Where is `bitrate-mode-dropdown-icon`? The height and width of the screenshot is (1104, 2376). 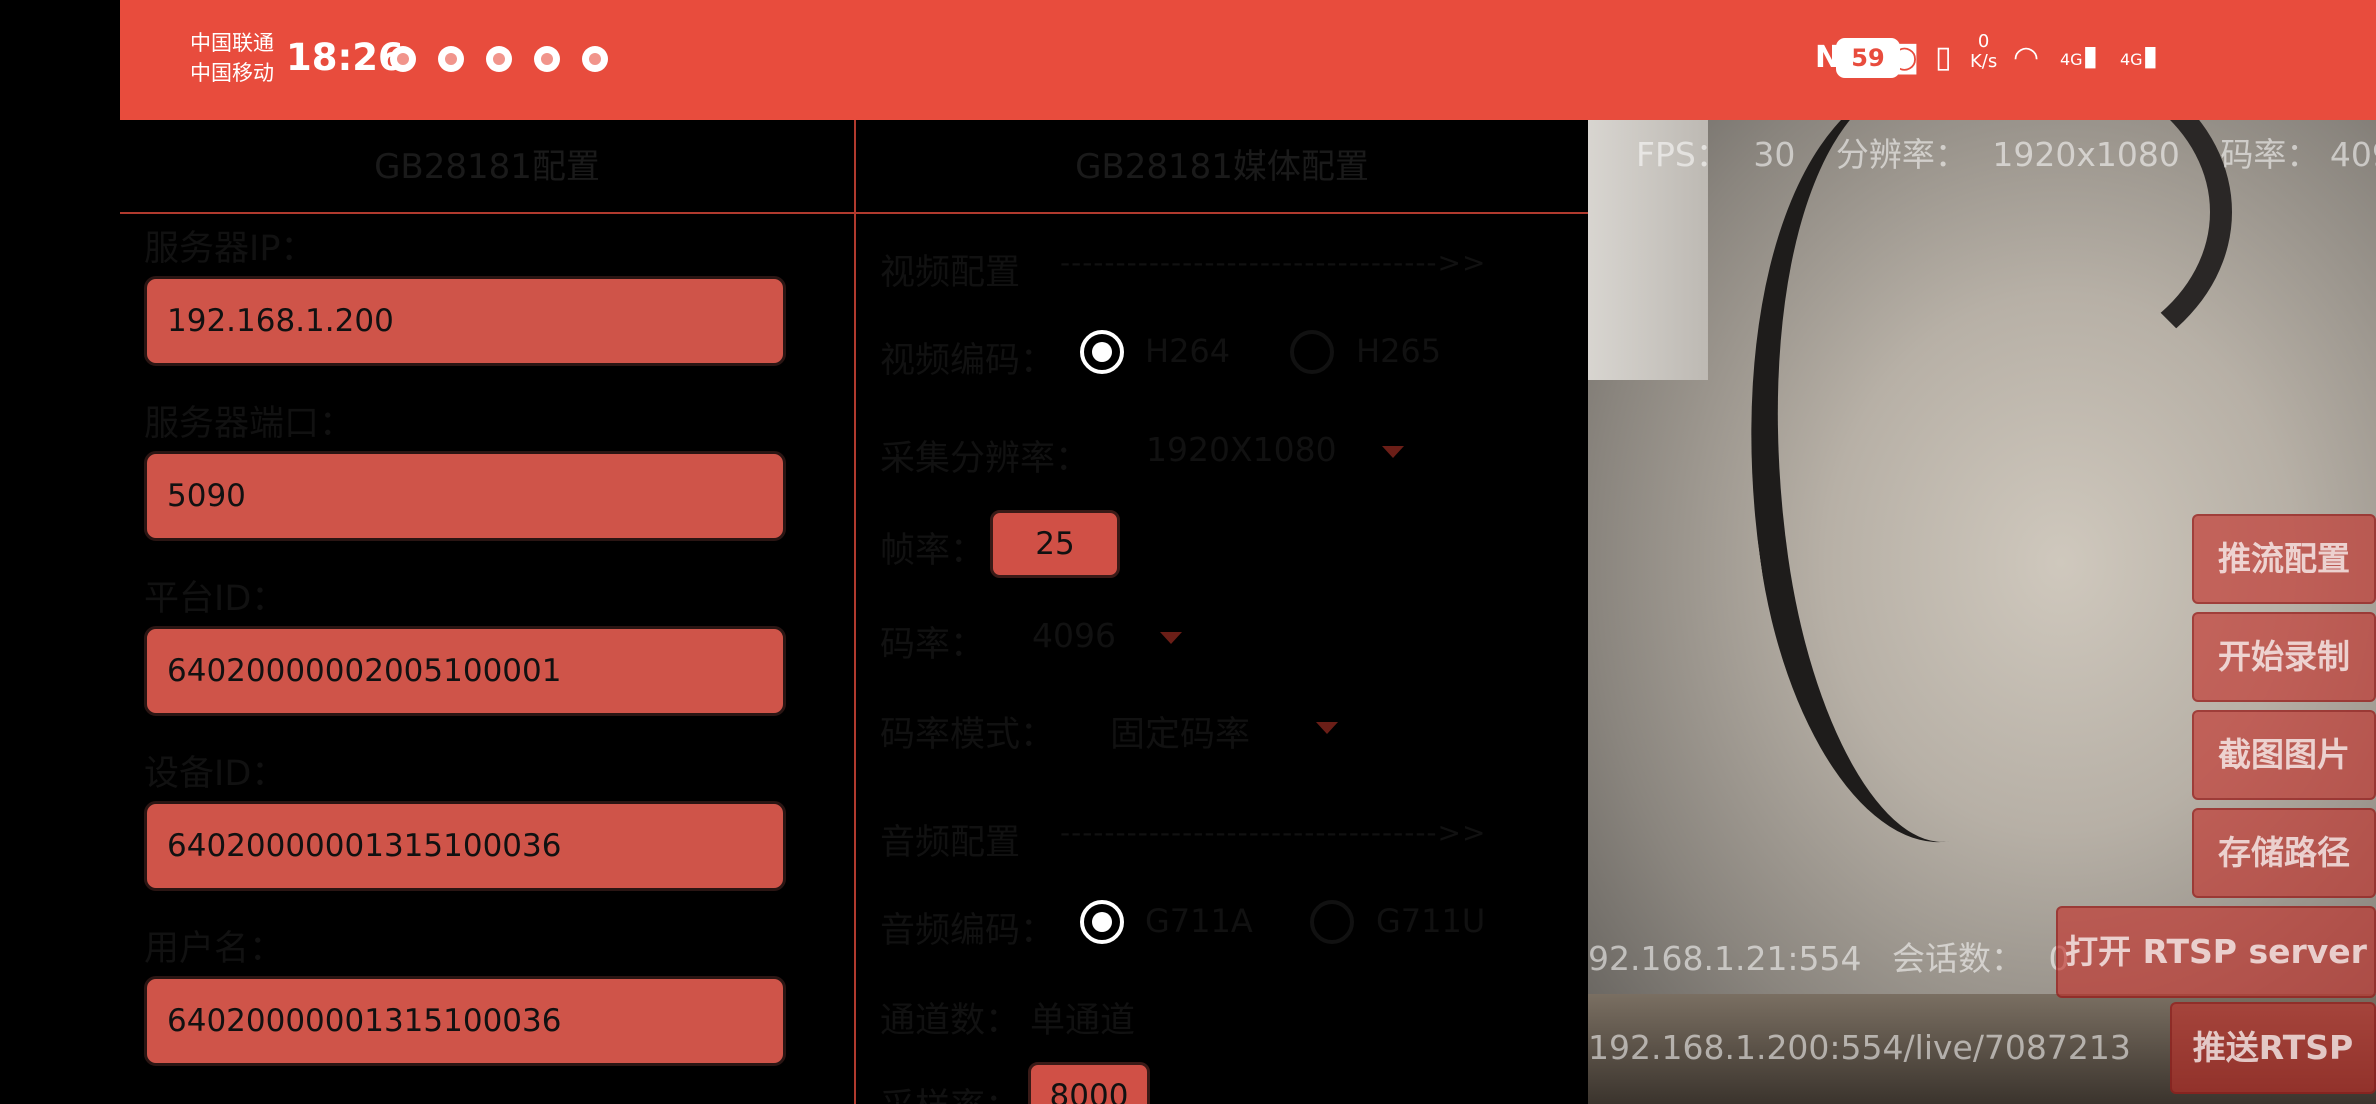 bitrate-mode-dropdown-icon is located at coordinates (1327, 728).